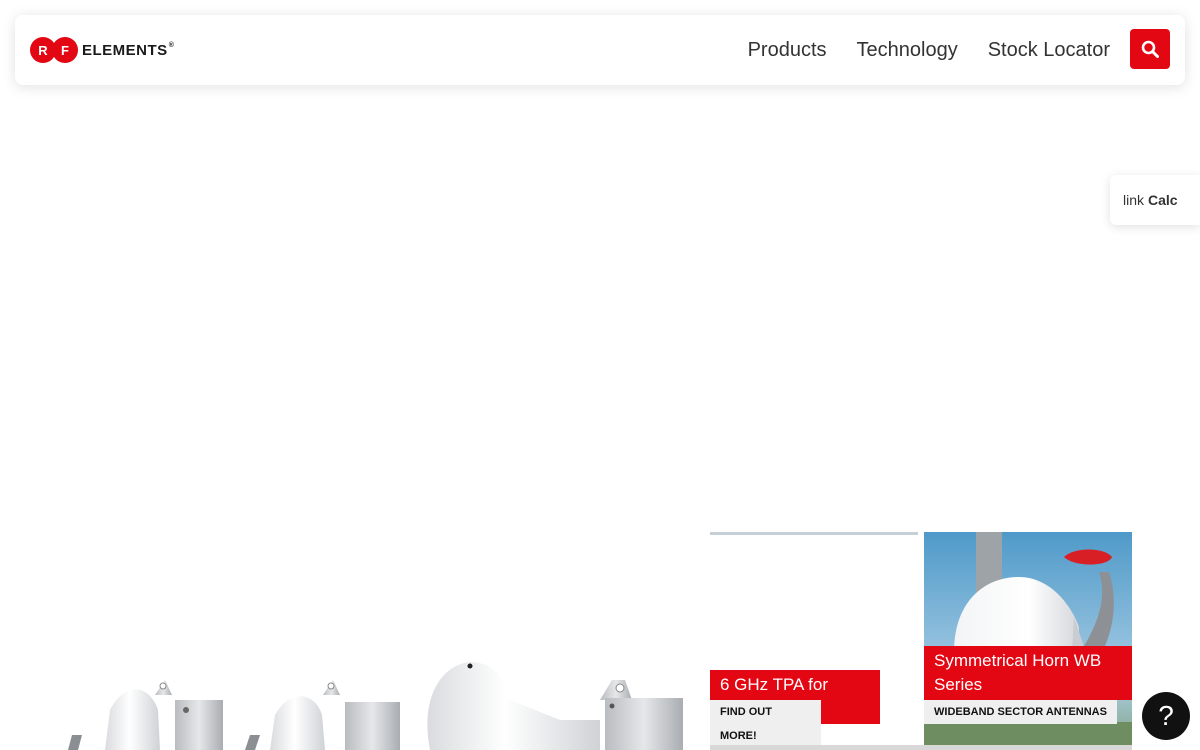 This screenshot has height=750, width=1200. I want to click on help-button: ?, so click(1166, 716).